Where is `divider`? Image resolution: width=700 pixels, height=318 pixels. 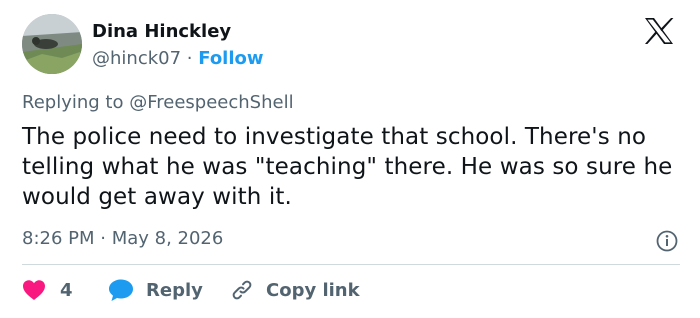
divider is located at coordinates (351, 264).